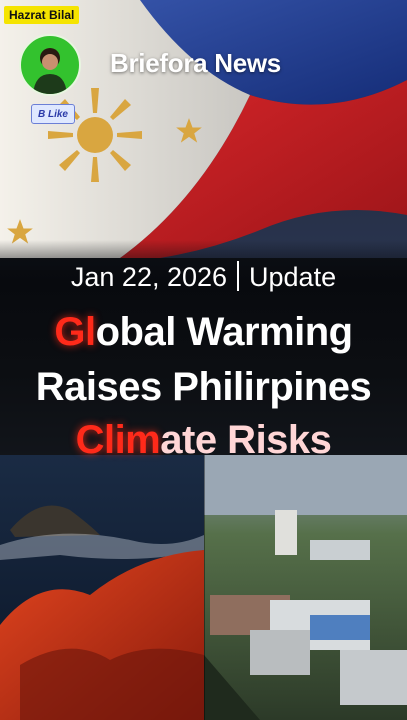 This screenshot has width=407, height=720. Describe the element at coordinates (75, 332) in the screenshot. I see `headline-accent: Gl` at that location.